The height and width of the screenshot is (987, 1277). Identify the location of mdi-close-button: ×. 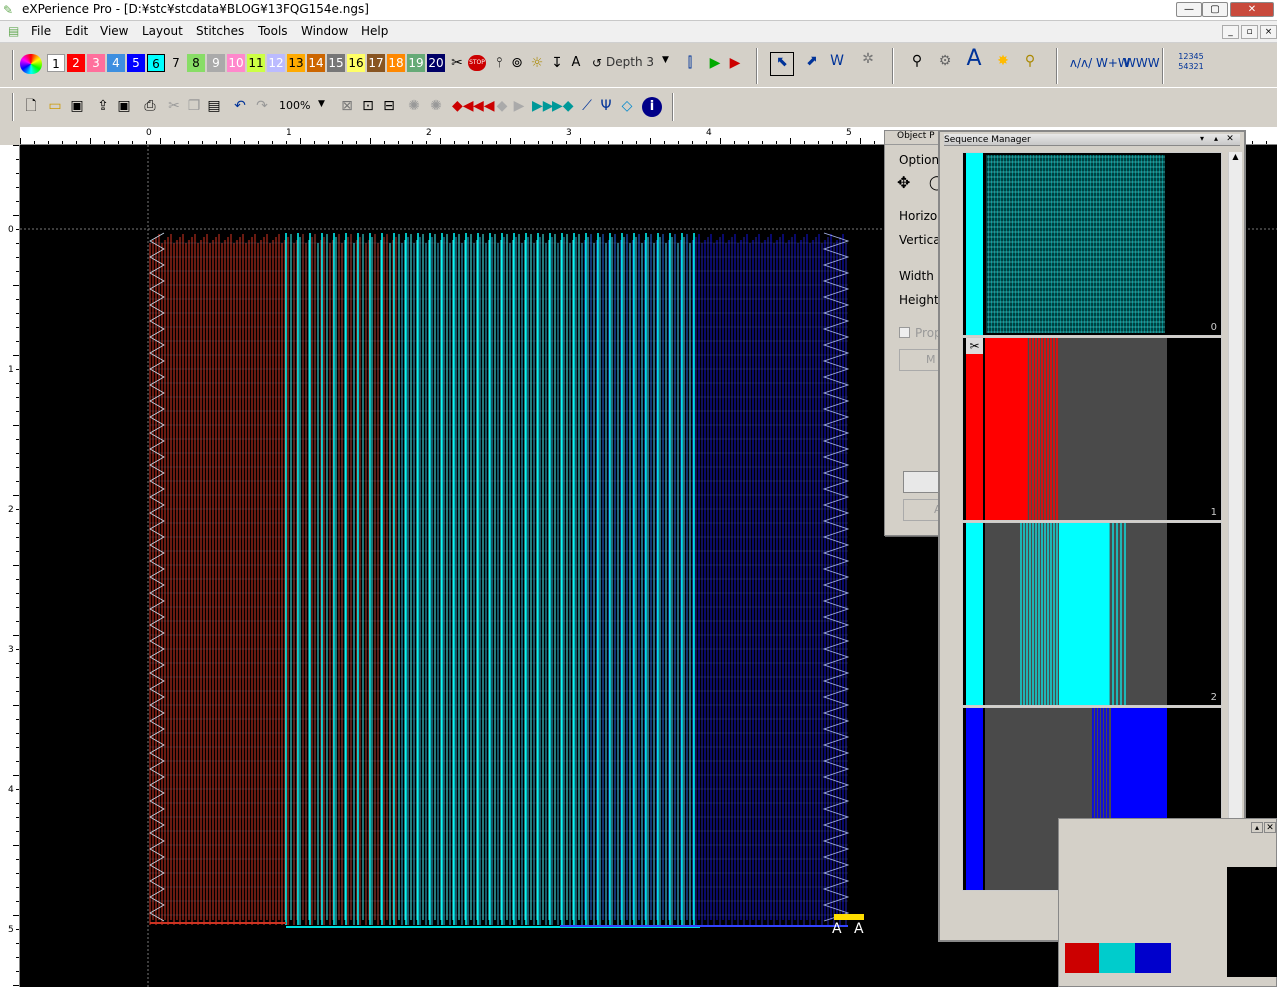
(1268, 32).